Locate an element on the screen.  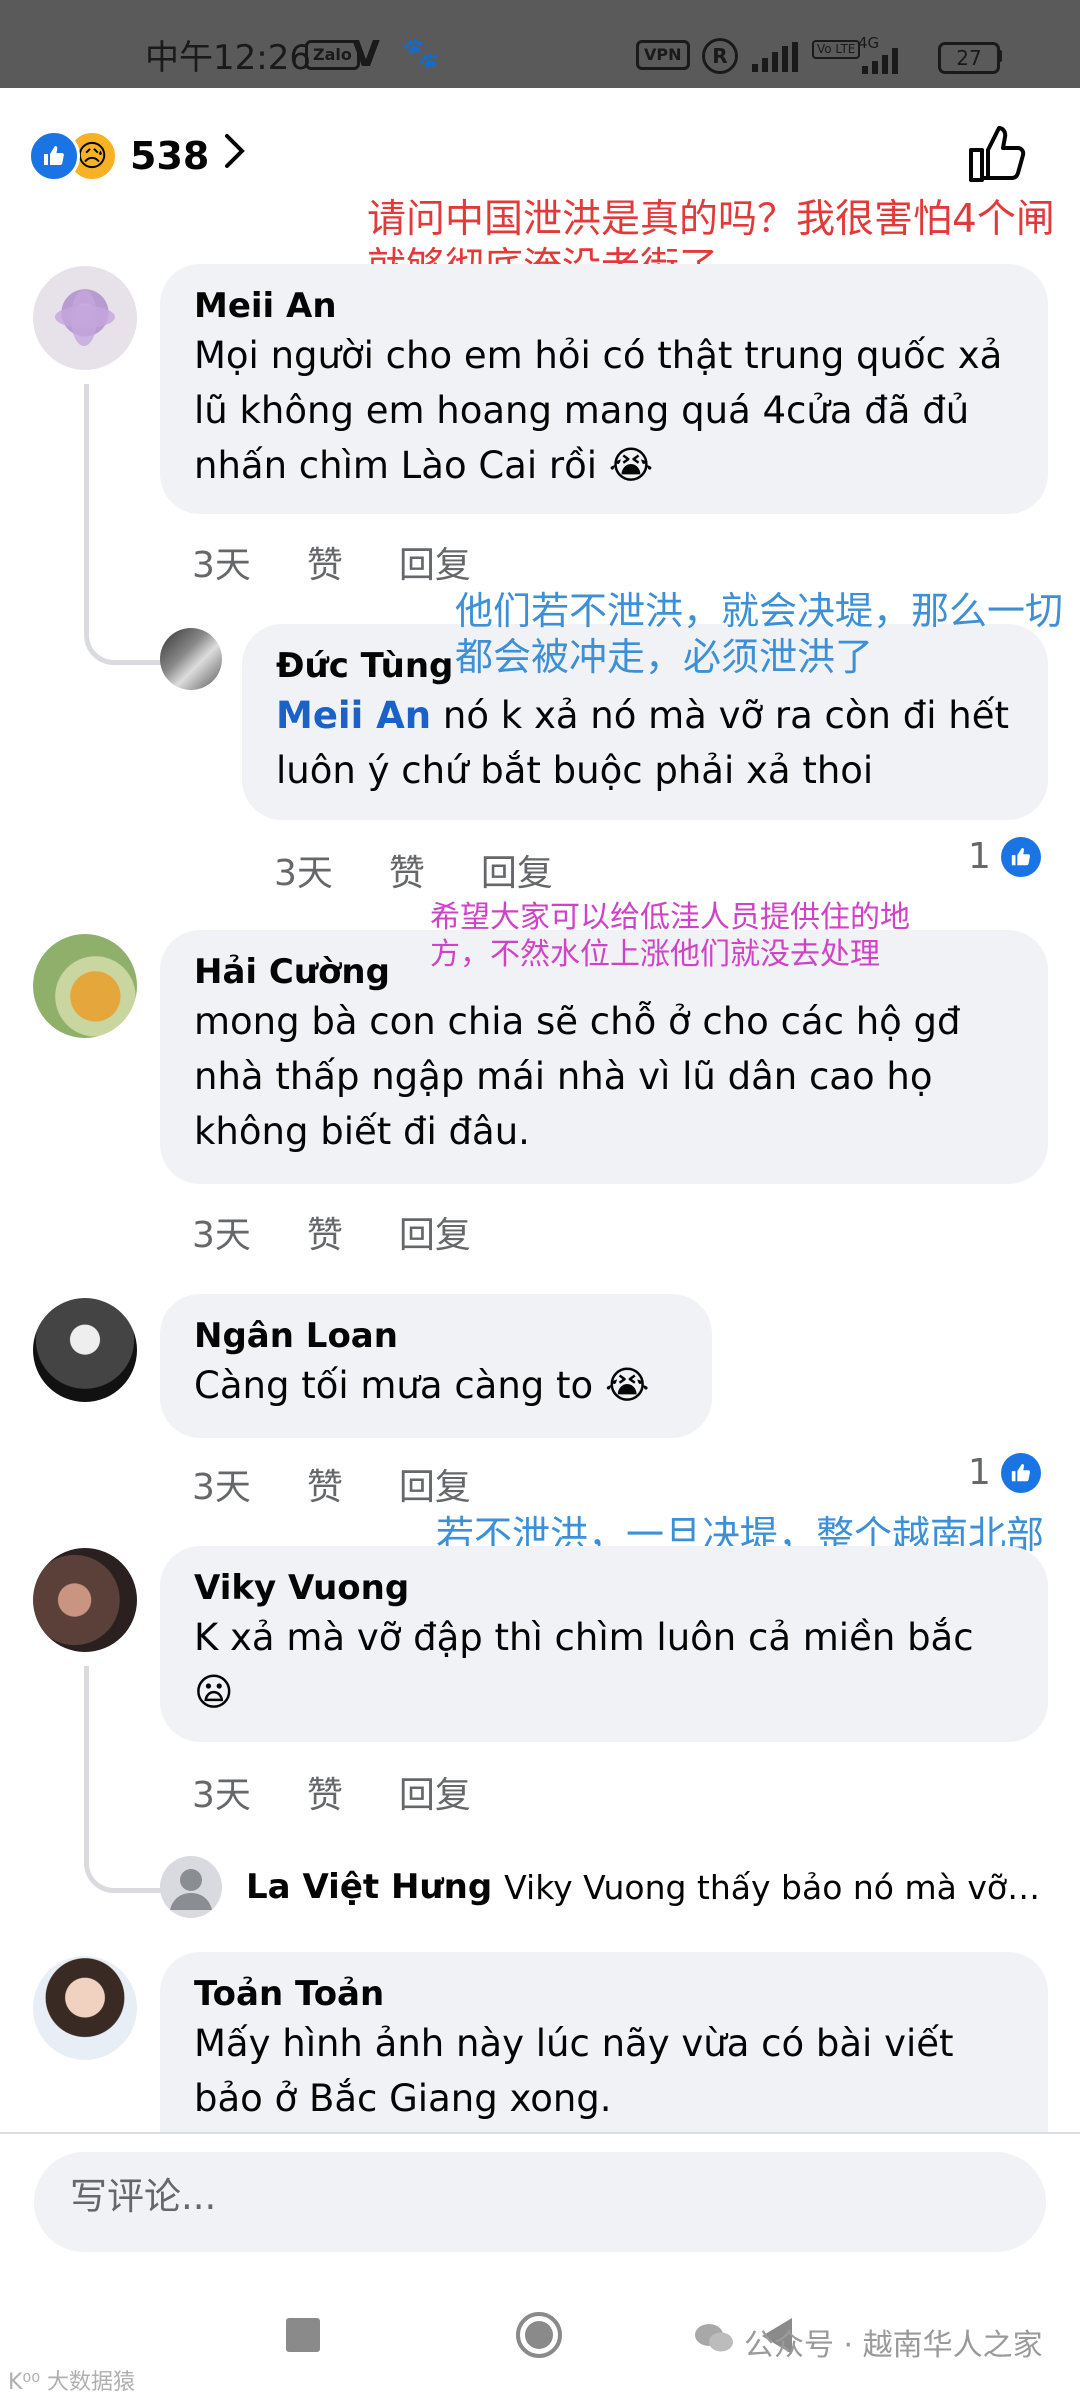
vpn-badge: VPN is located at coordinates (663, 55).